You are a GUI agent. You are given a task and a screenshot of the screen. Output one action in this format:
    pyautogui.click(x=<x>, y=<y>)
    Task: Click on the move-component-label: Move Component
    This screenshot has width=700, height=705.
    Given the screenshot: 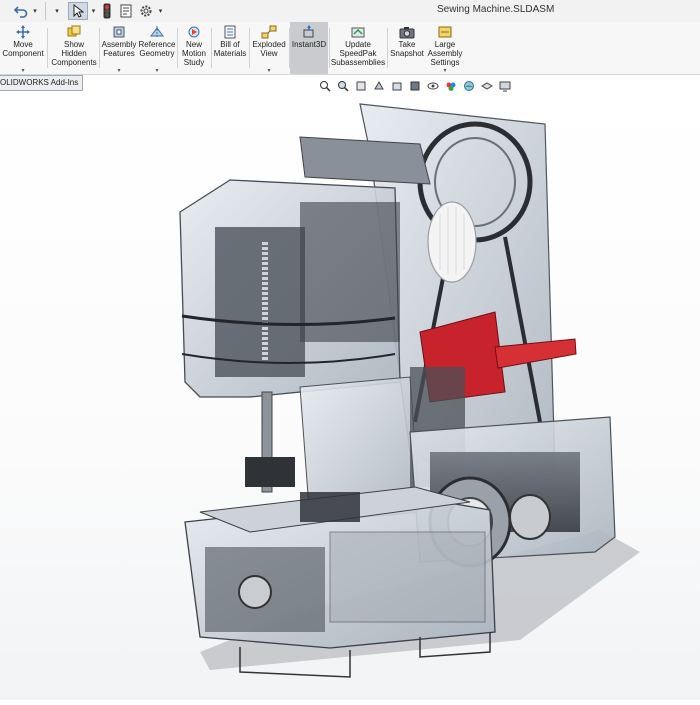 What is the action you would take?
    pyautogui.click(x=23, y=49)
    